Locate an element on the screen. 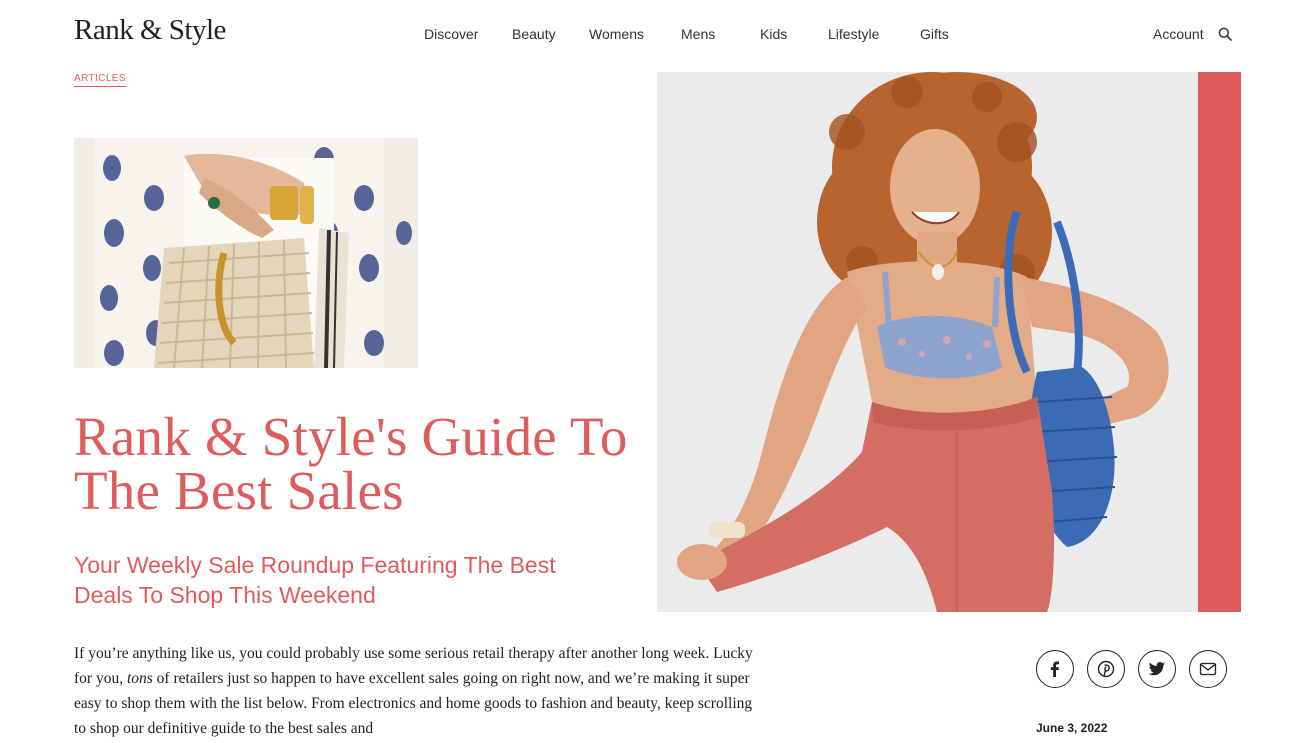 This screenshot has height=743, width=1312. nav-item-beauty: Beauty is located at coordinates (534, 34).